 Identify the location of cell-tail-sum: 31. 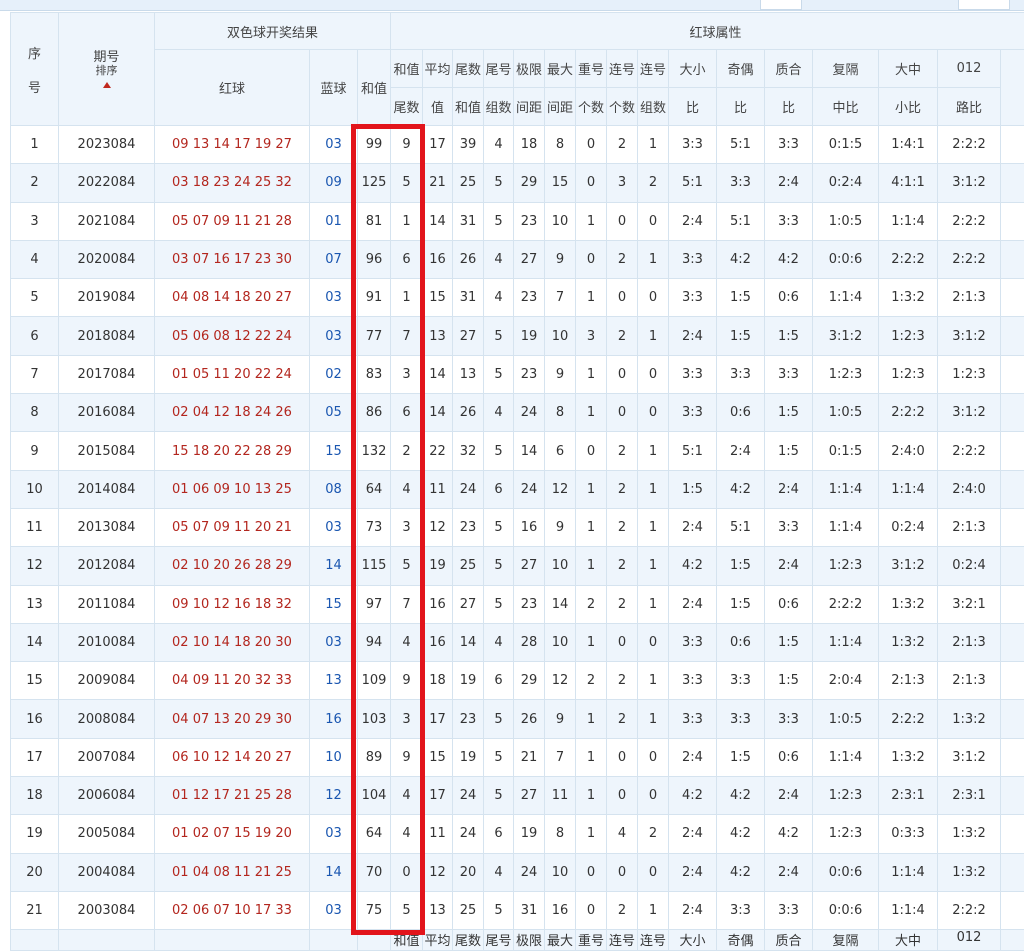
(468, 298).